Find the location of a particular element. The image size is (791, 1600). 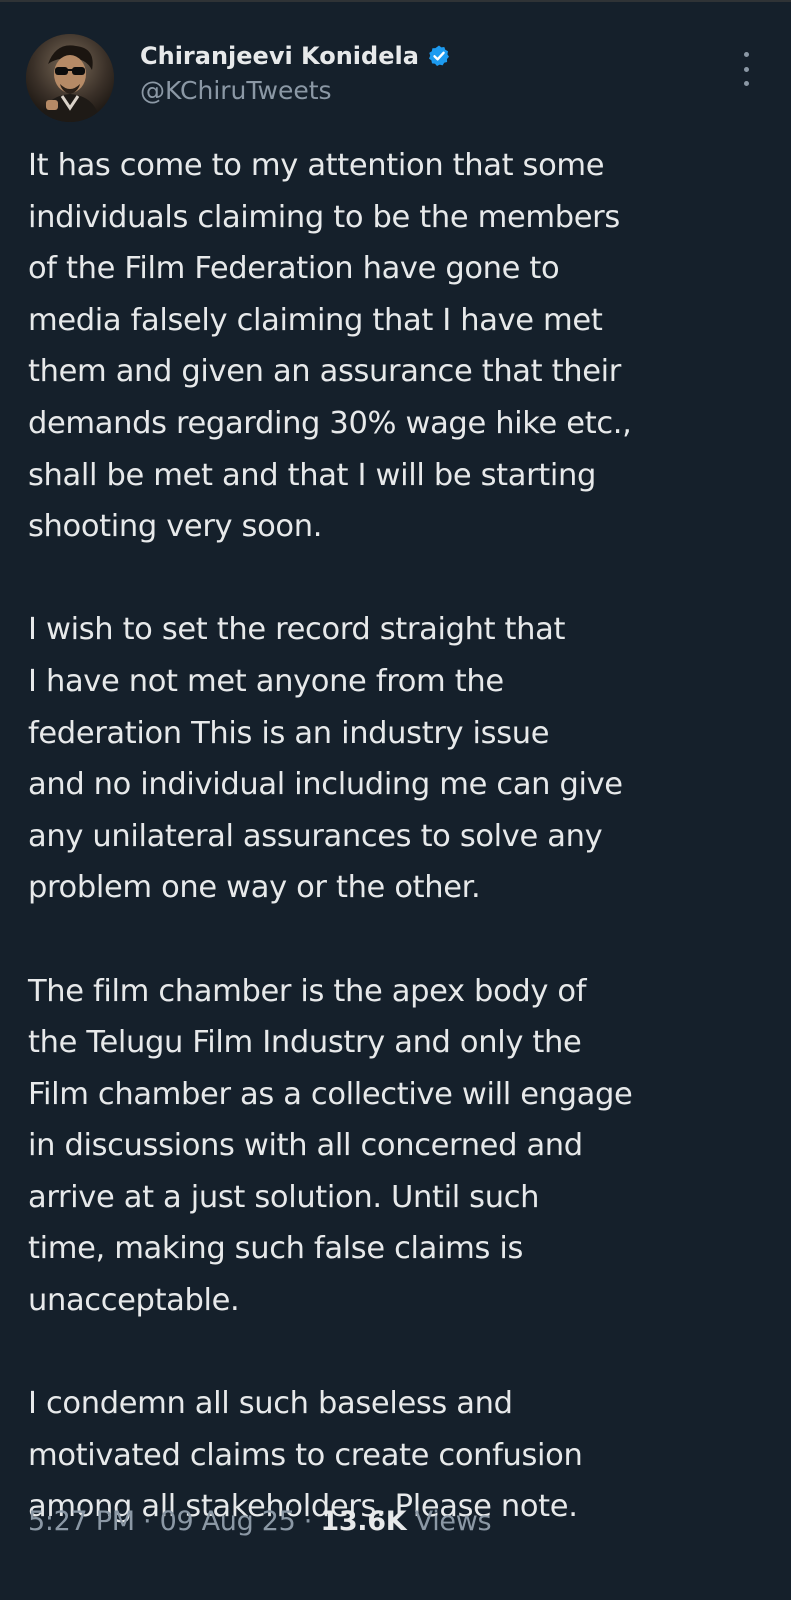

more-options-icon is located at coordinates (746, 69).